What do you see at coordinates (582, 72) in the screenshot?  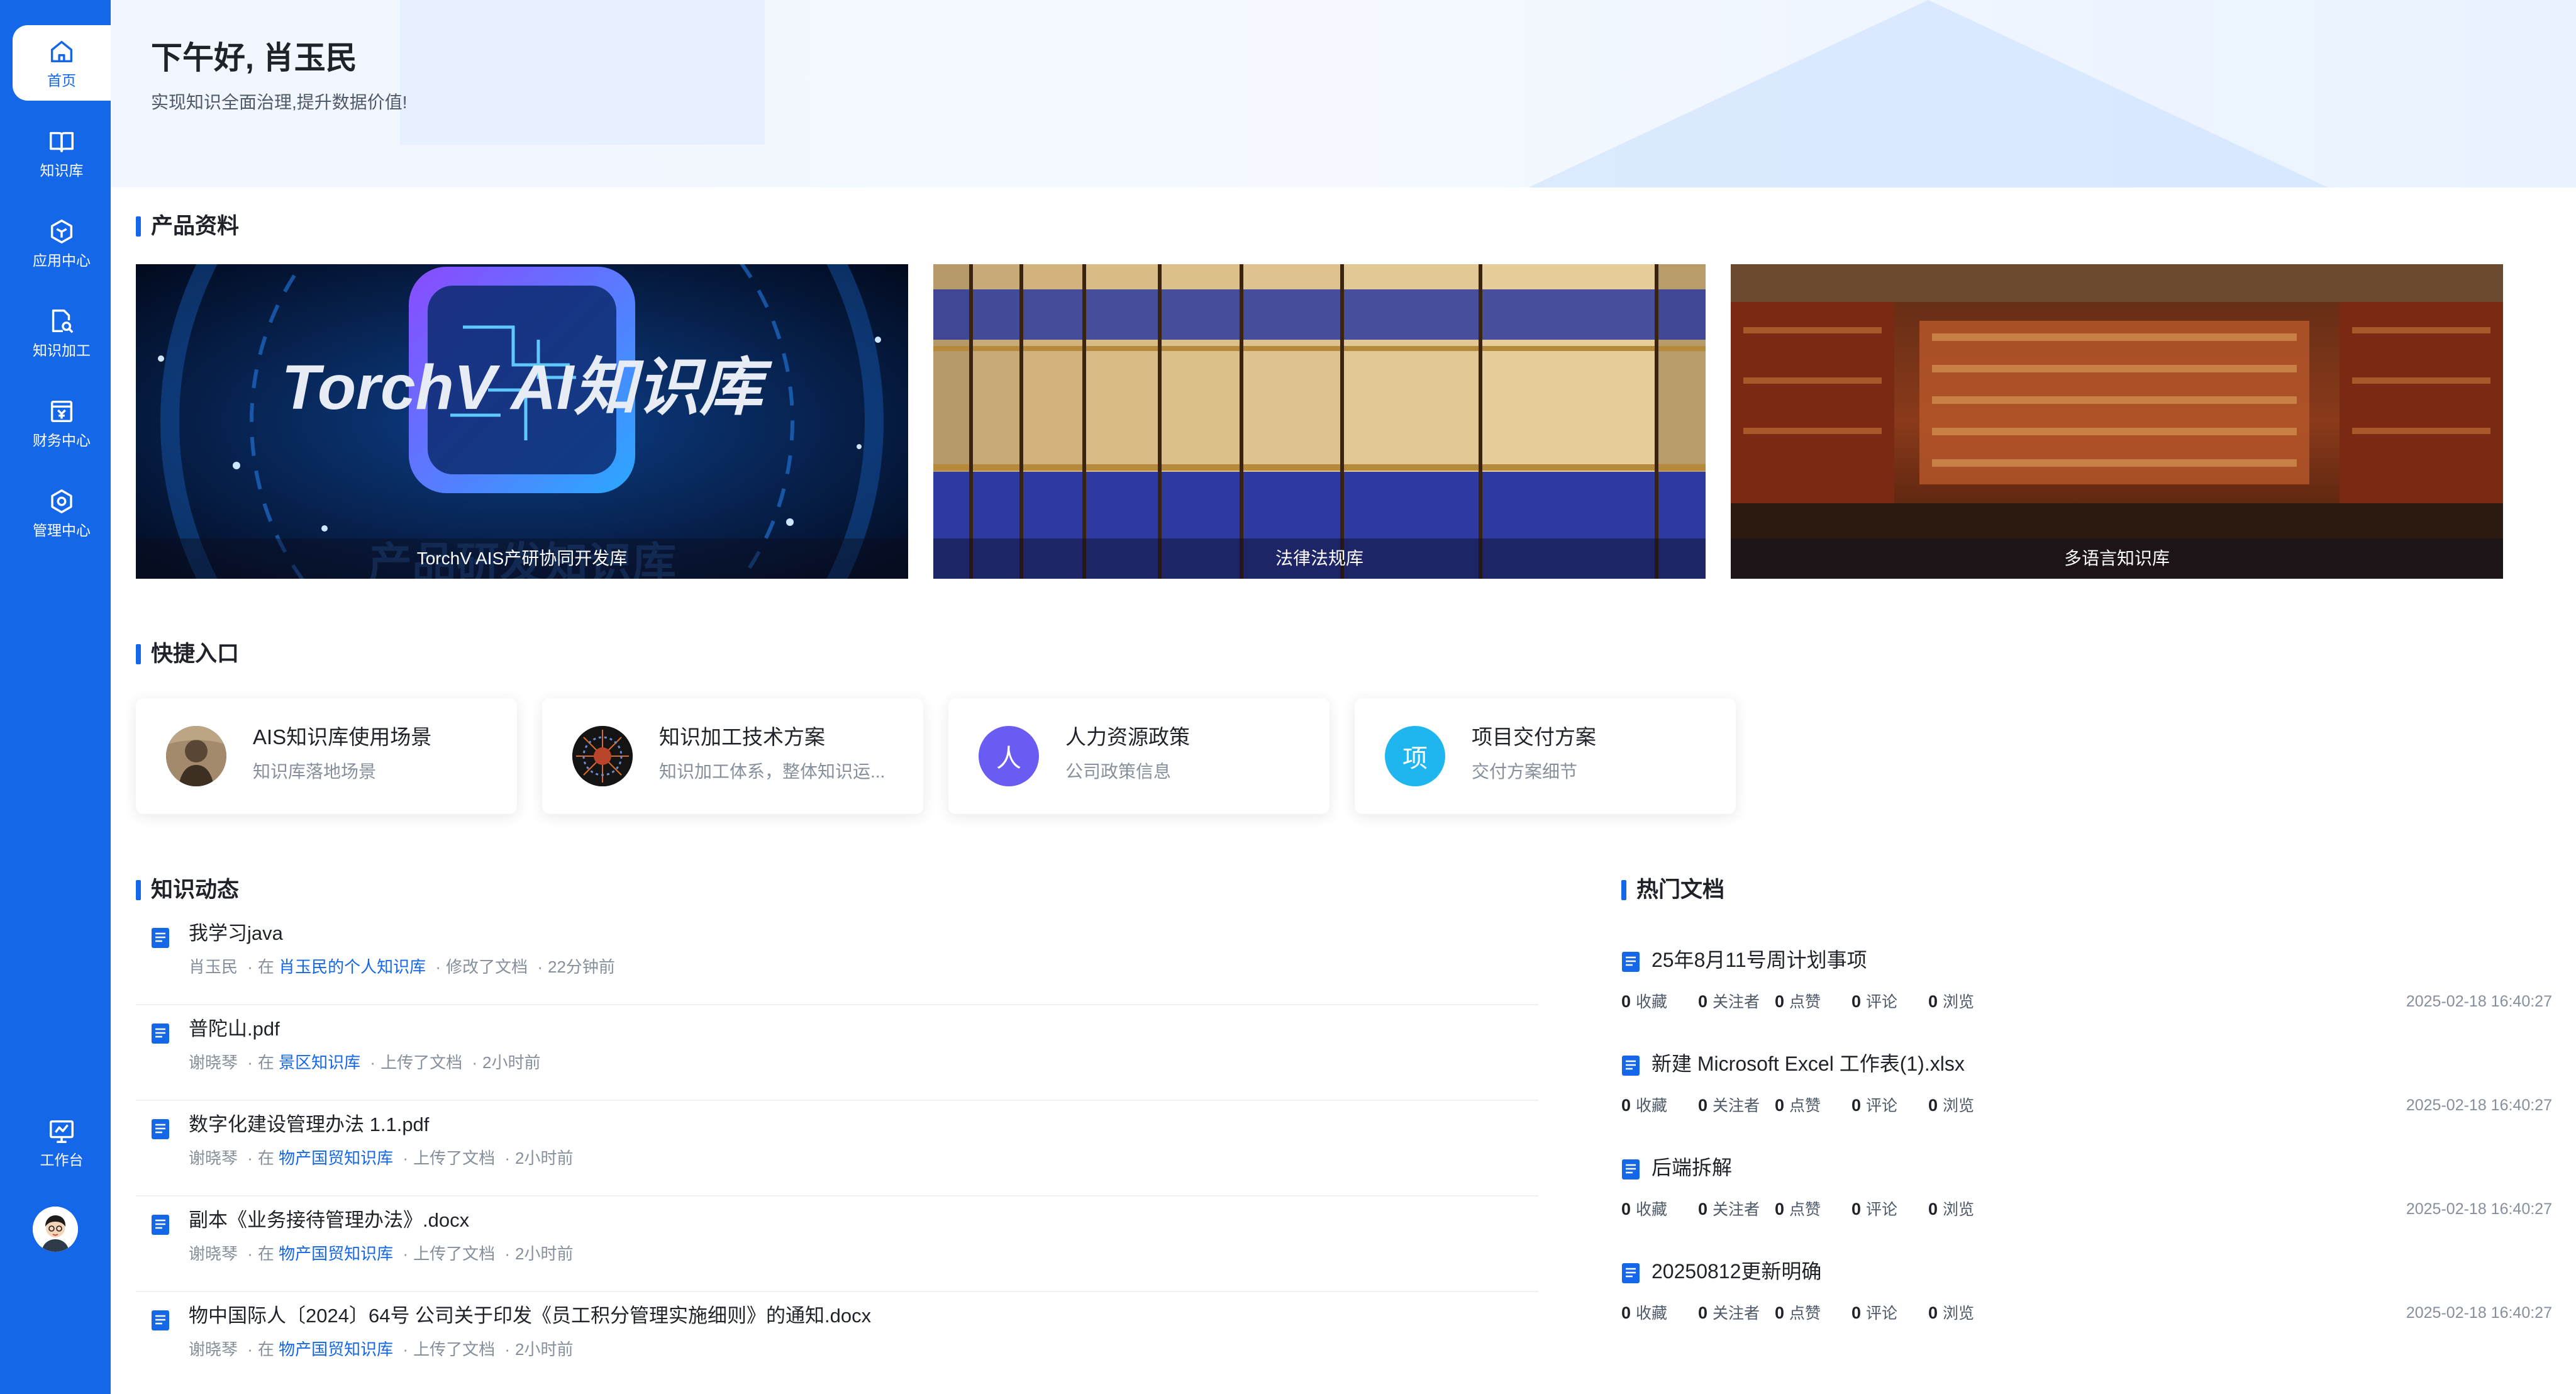 I see `banner-decoration` at bounding box center [582, 72].